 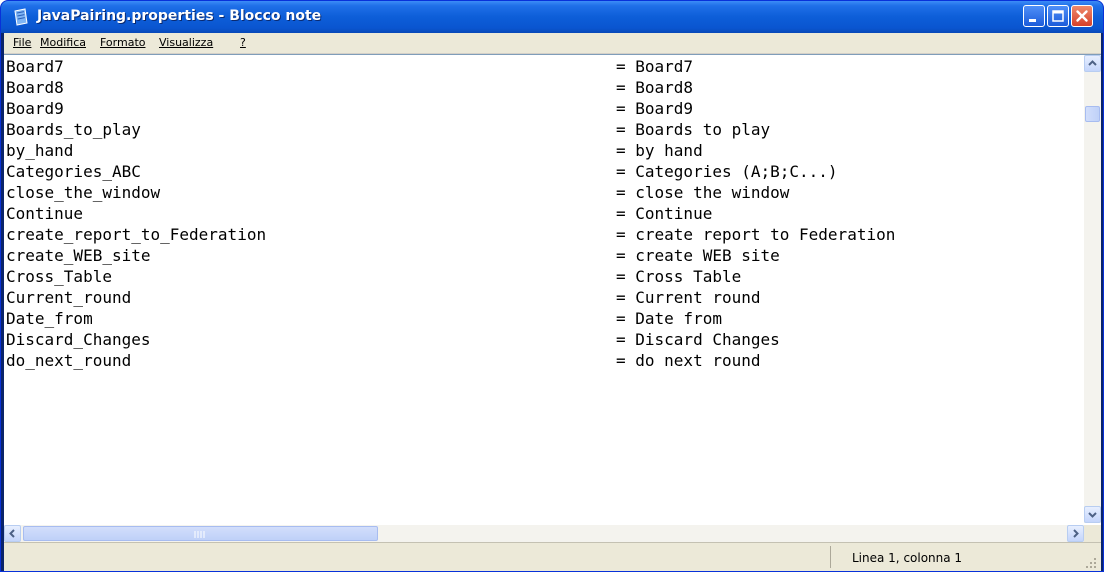 What do you see at coordinates (1032, 20) in the screenshot?
I see `minimize-icon` at bounding box center [1032, 20].